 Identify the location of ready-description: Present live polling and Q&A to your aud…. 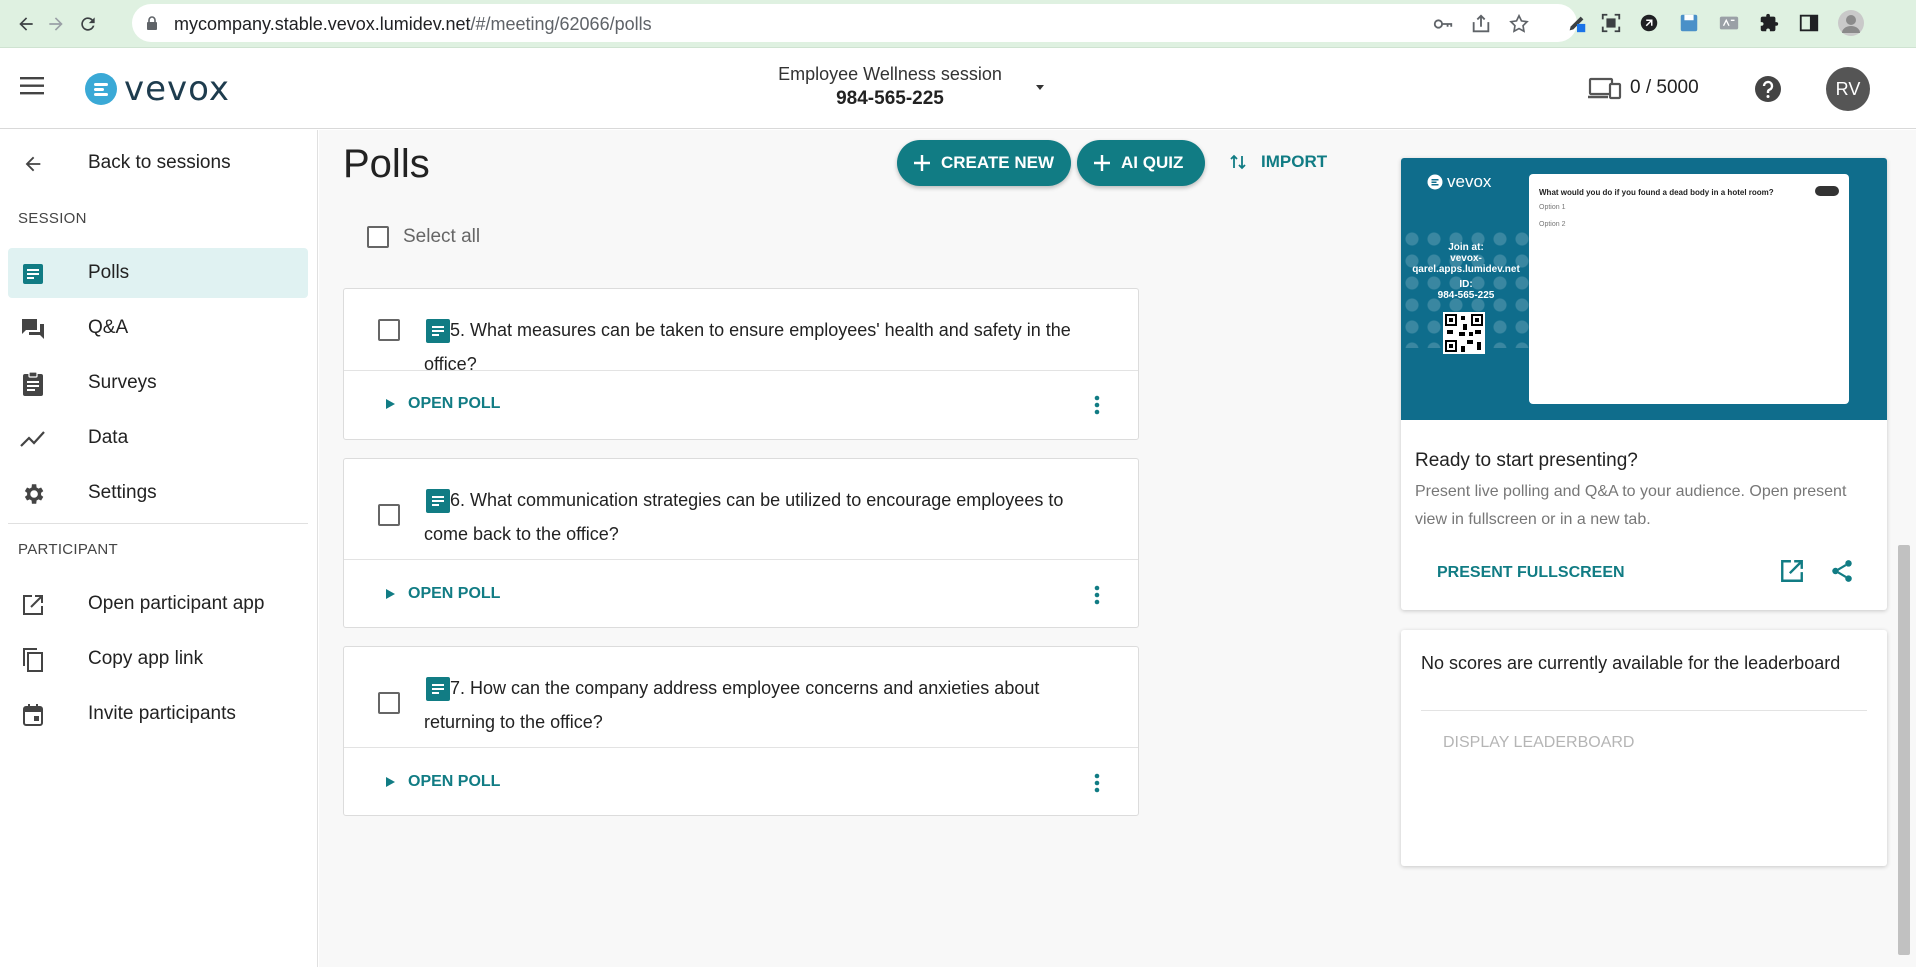
(1631, 505).